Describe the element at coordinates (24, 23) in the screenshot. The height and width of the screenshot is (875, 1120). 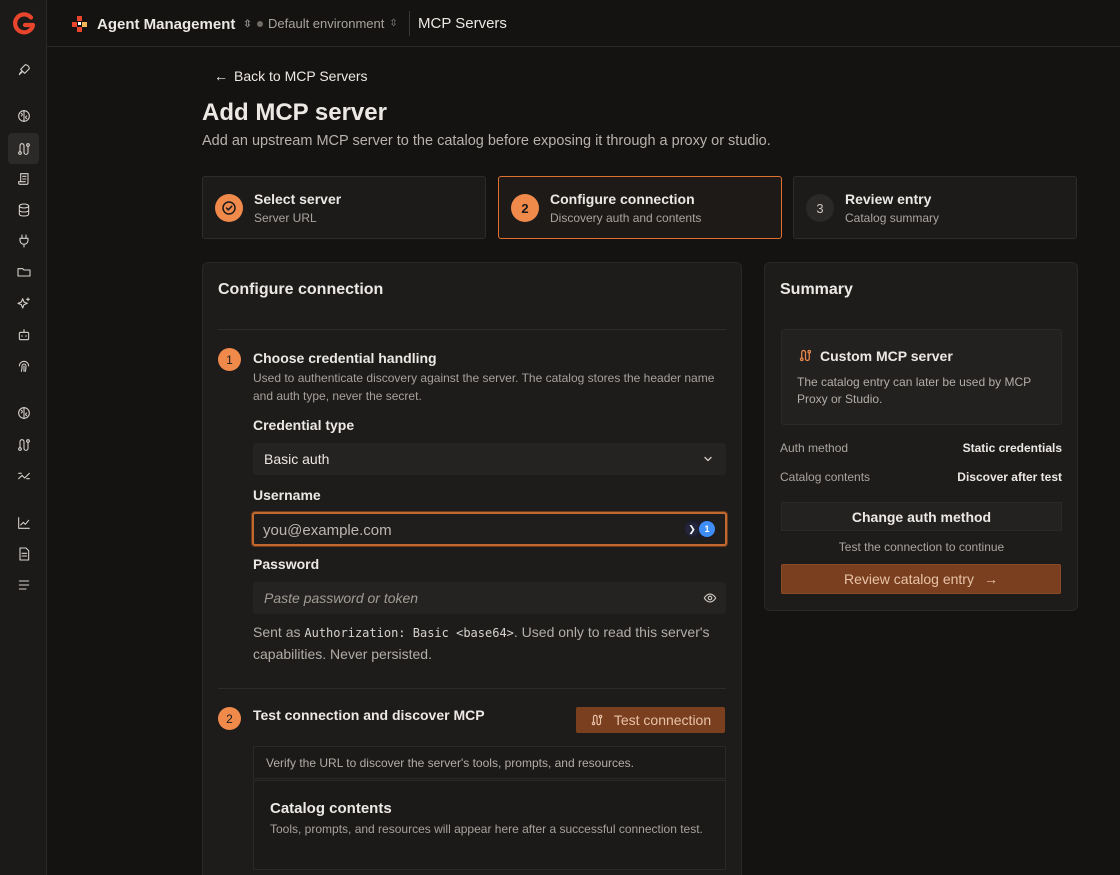
I see `logo-icon` at that location.